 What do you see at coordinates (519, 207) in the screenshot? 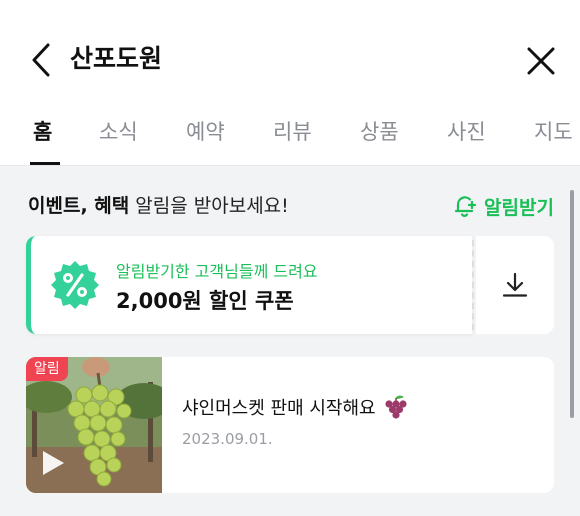
I see `notify-button-label: 알림받기` at bounding box center [519, 207].